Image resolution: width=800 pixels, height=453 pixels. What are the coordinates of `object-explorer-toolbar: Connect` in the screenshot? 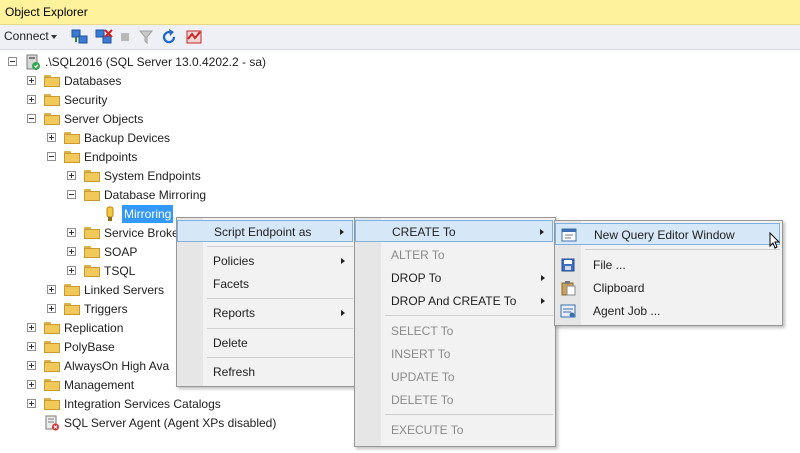 It's located at (400, 37).